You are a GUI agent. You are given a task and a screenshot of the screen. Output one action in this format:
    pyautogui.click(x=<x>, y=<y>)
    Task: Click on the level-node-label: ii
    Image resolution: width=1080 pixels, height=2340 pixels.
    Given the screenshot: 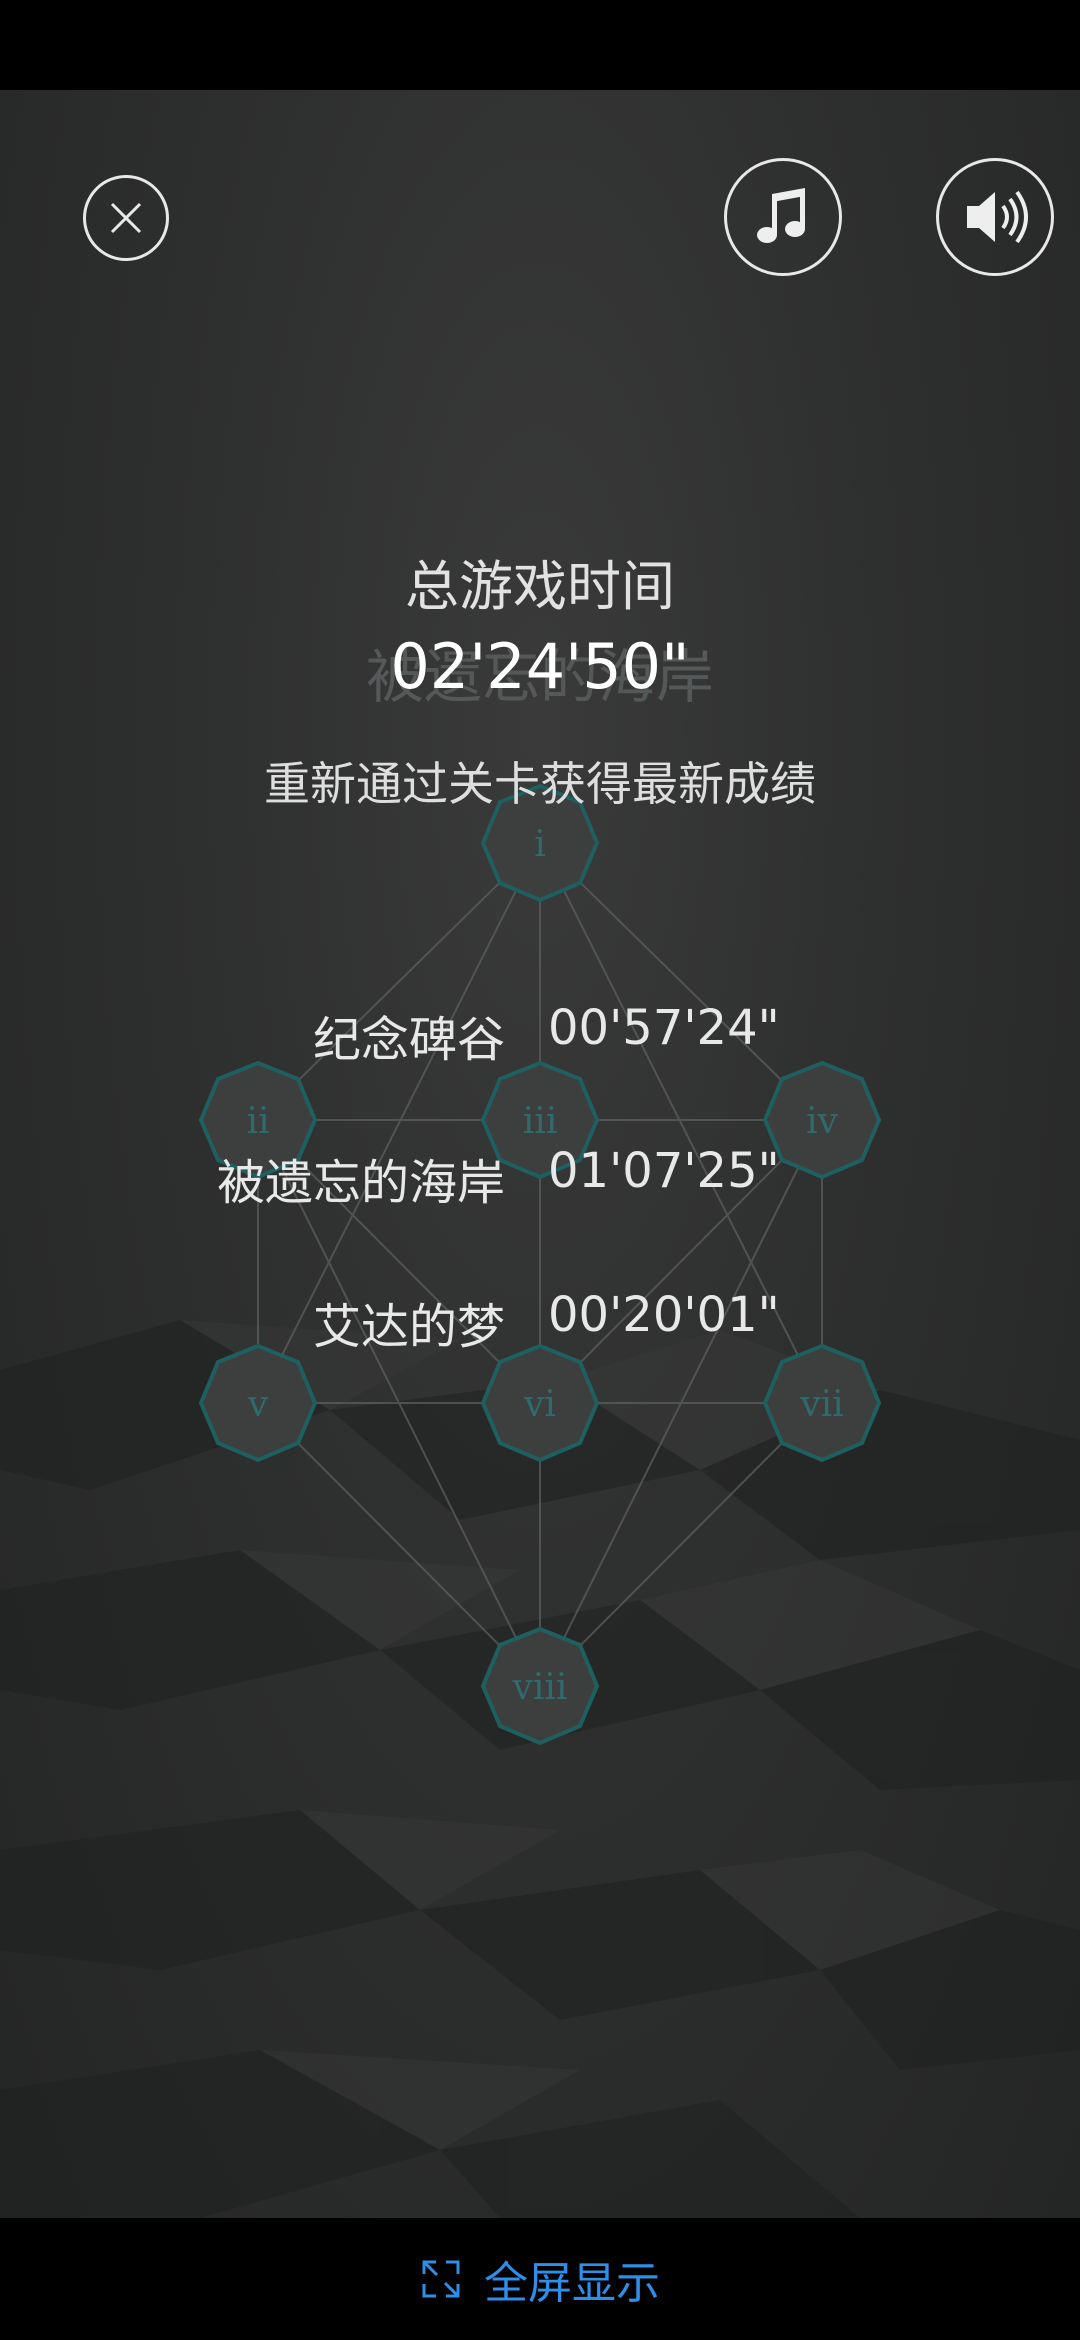 What is the action you would take?
    pyautogui.click(x=257, y=1121)
    